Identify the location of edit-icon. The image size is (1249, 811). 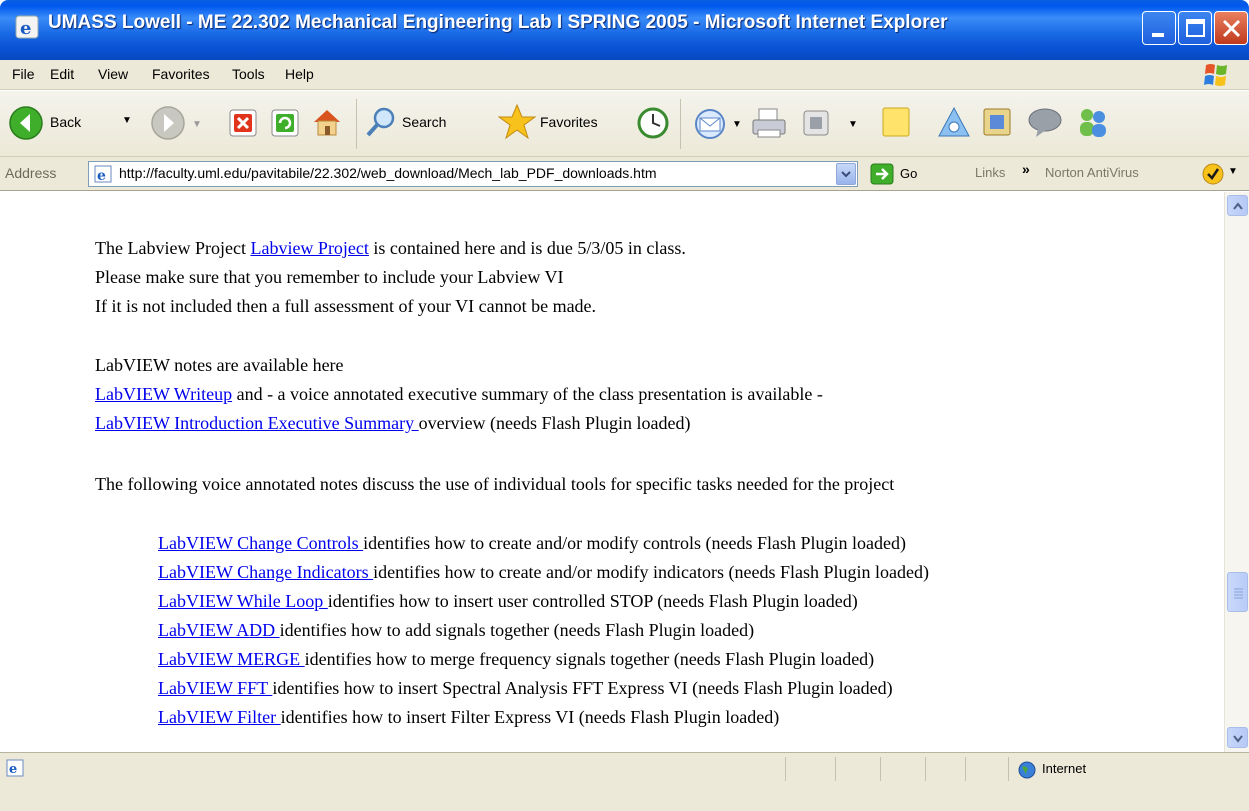
(816, 123).